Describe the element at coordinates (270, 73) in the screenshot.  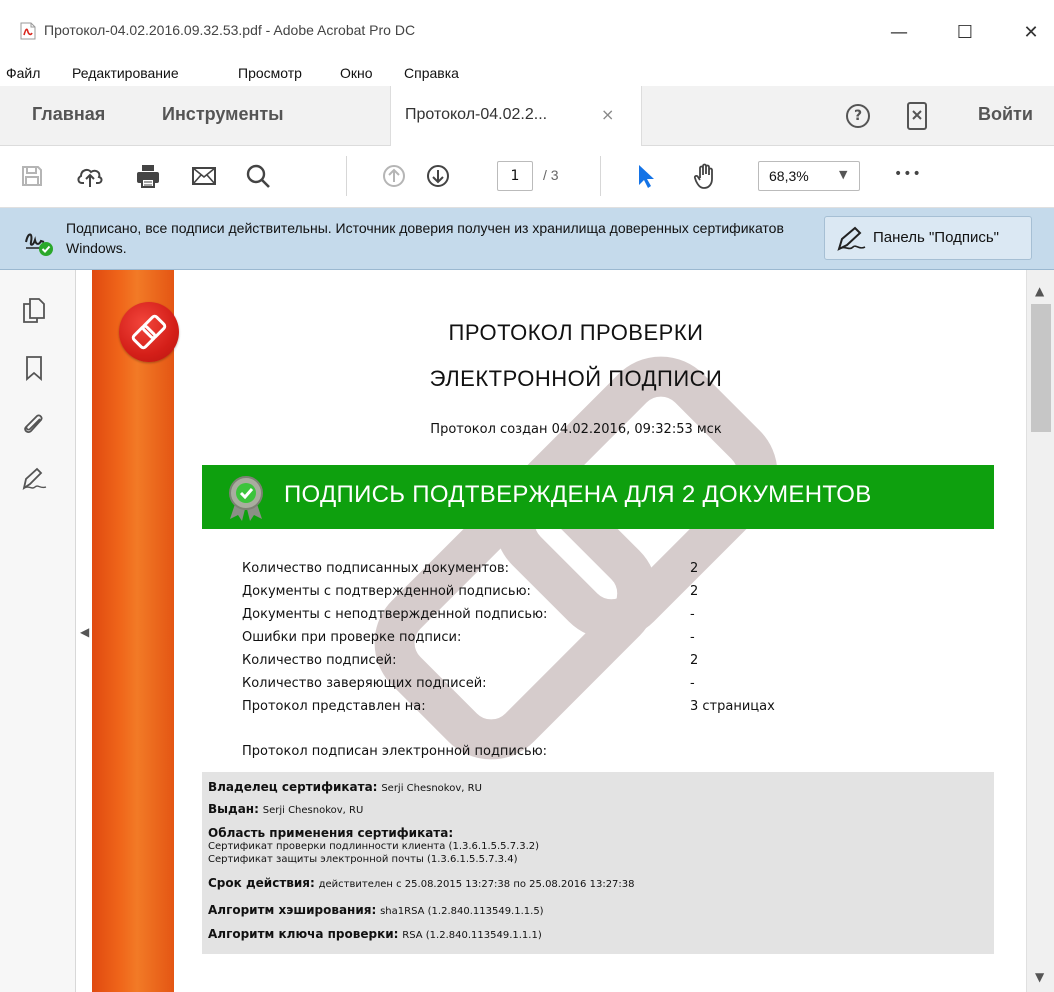
I see `menu-view: Просмотр` at that location.